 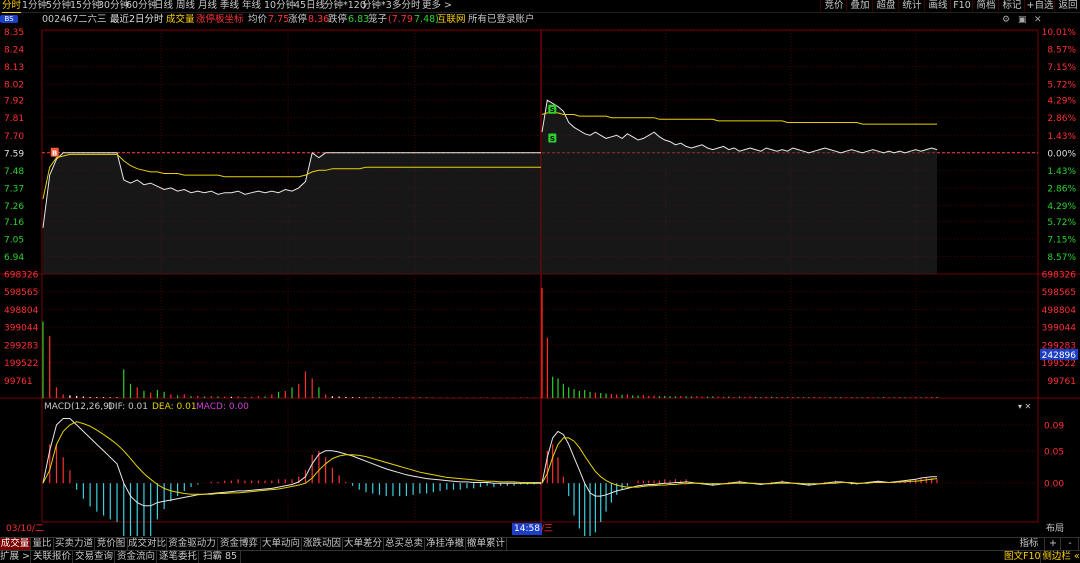 I want to click on macd-header-label: DIF: 0.01, so click(x=128, y=407).